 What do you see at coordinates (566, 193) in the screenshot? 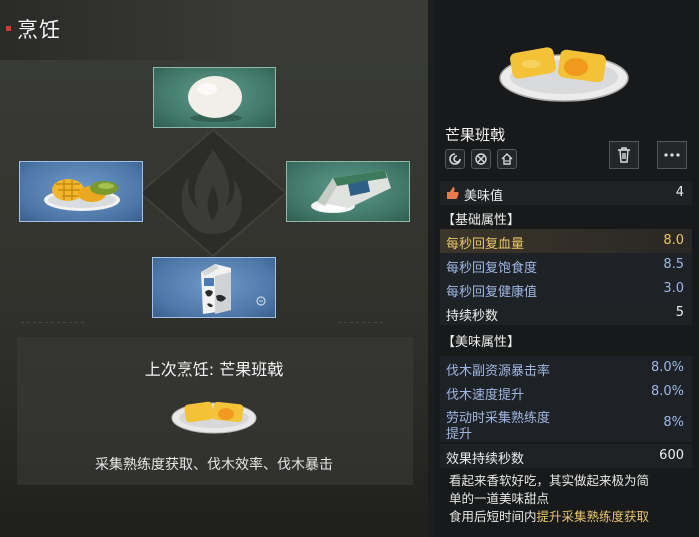
I see `rating-row: 美味值 4` at bounding box center [566, 193].